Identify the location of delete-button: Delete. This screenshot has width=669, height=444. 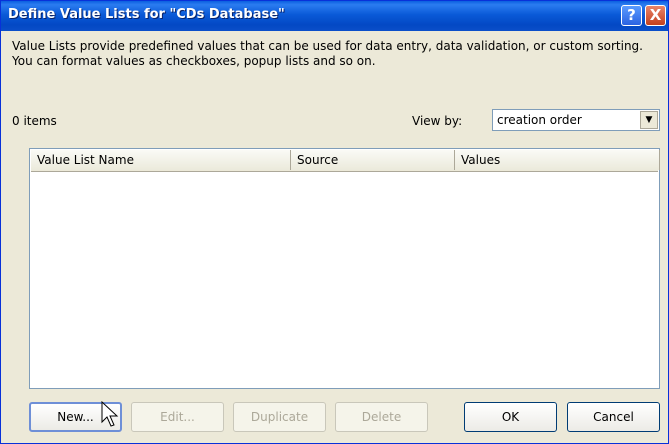
(381, 417).